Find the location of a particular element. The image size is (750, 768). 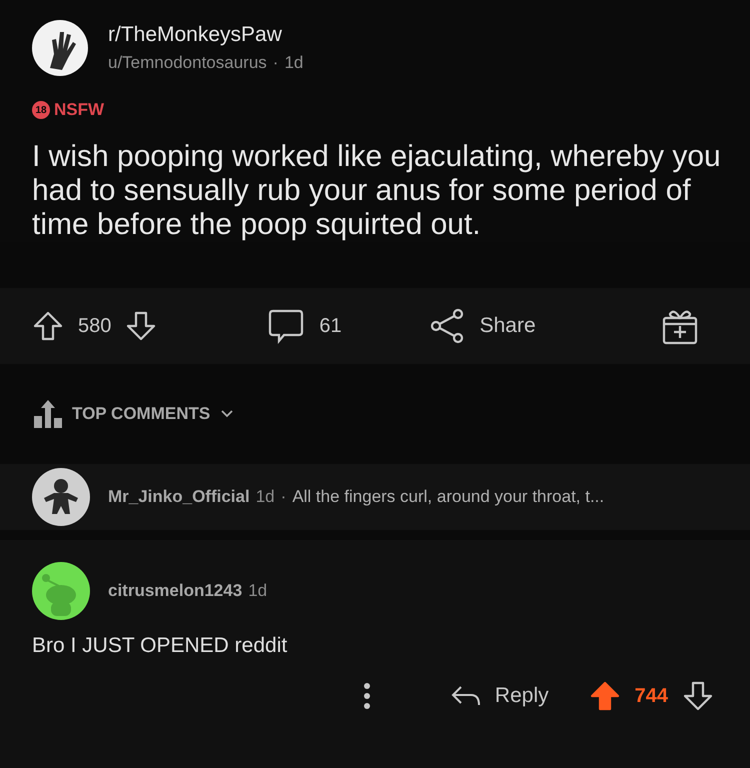

comment-author: citrusmelon1243 is located at coordinates (175, 591).